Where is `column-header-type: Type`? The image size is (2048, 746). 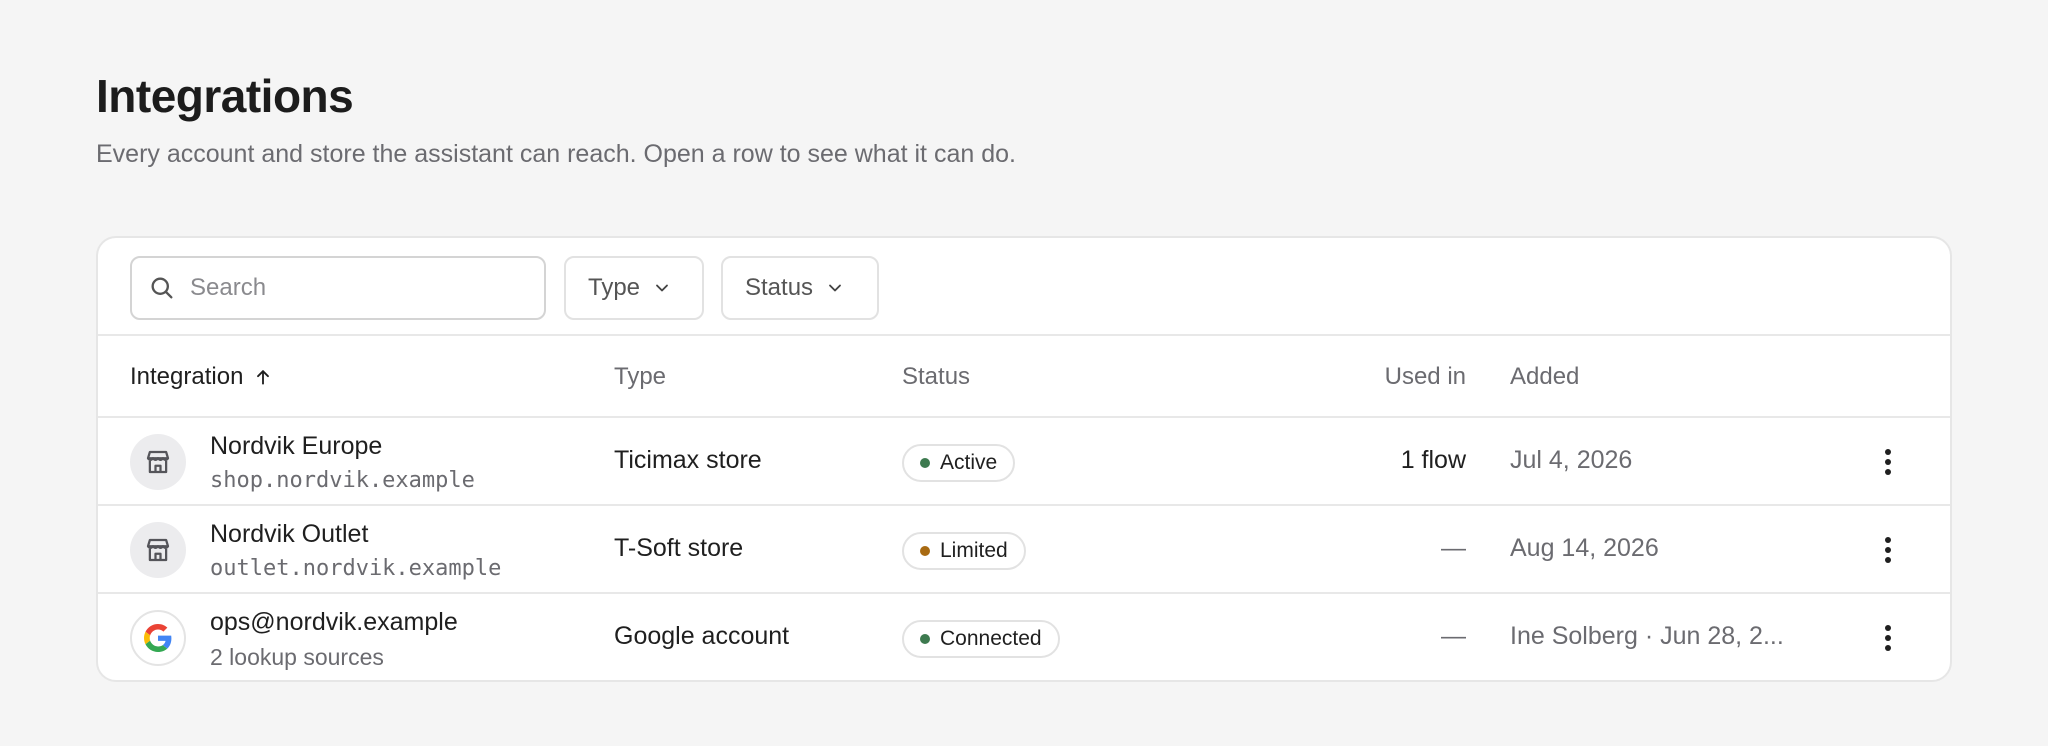
column-header-type: Type is located at coordinates (640, 377).